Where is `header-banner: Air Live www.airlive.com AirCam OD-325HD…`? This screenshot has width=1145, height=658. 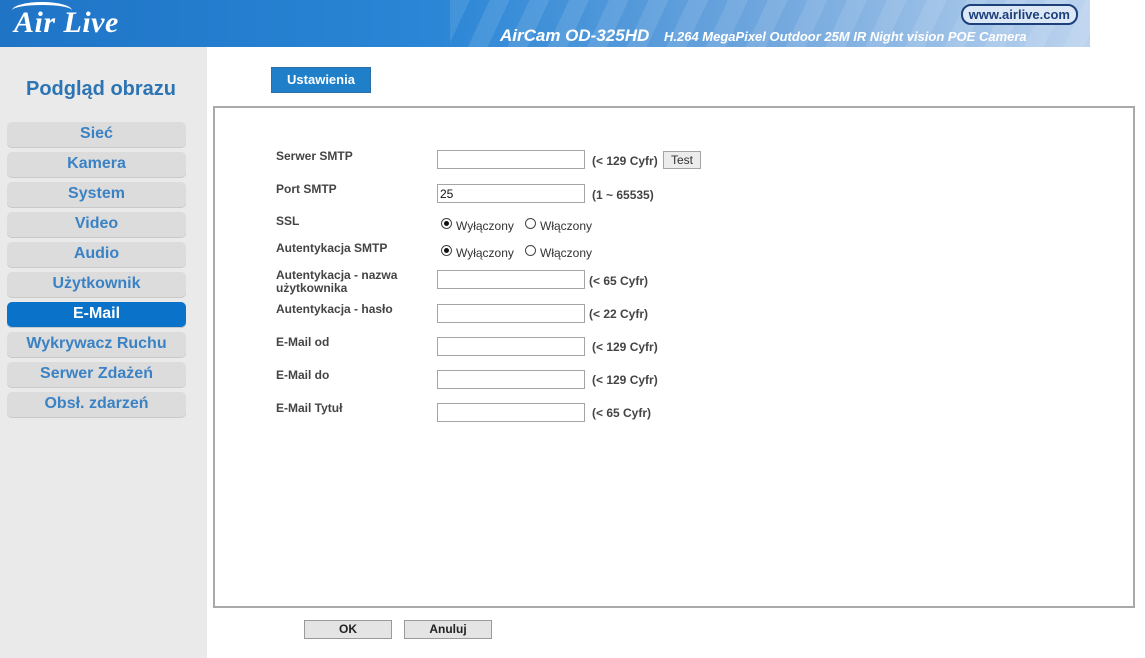
header-banner: Air Live www.airlive.com AirCam OD-325HD… is located at coordinates (545, 23).